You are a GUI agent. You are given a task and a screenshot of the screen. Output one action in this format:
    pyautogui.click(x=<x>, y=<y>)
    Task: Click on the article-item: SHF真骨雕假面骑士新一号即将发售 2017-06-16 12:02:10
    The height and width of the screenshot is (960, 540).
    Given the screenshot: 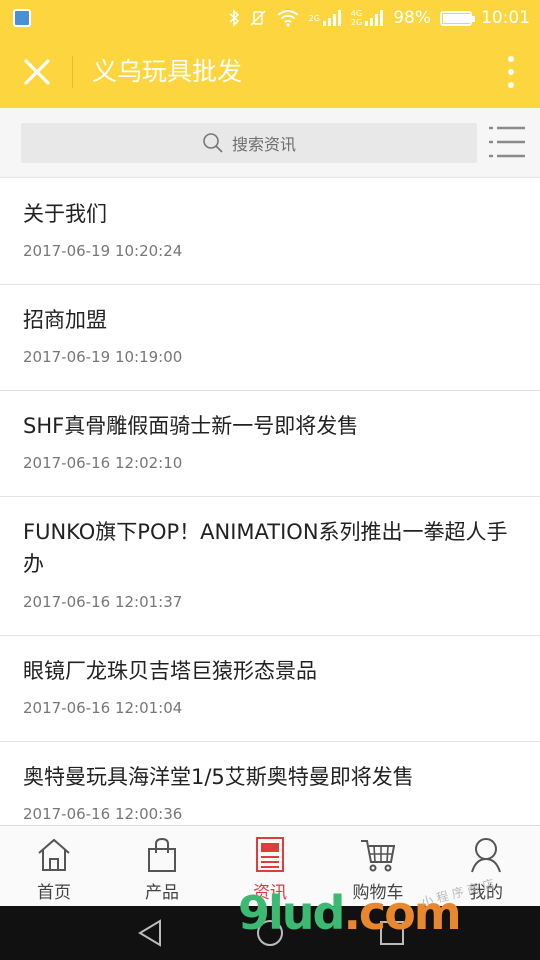 What is the action you would take?
    pyautogui.click(x=270, y=444)
    